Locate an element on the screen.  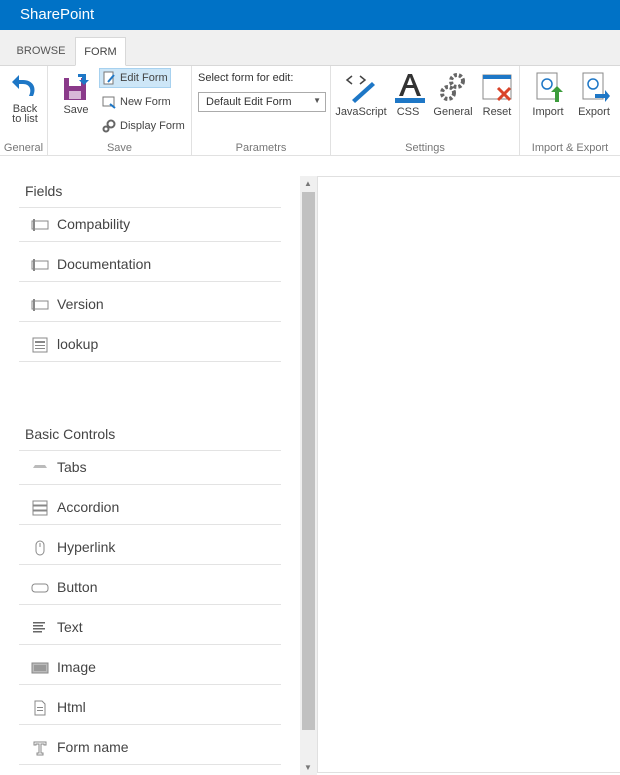
reset-label: Reset is located at coordinates (497, 112).